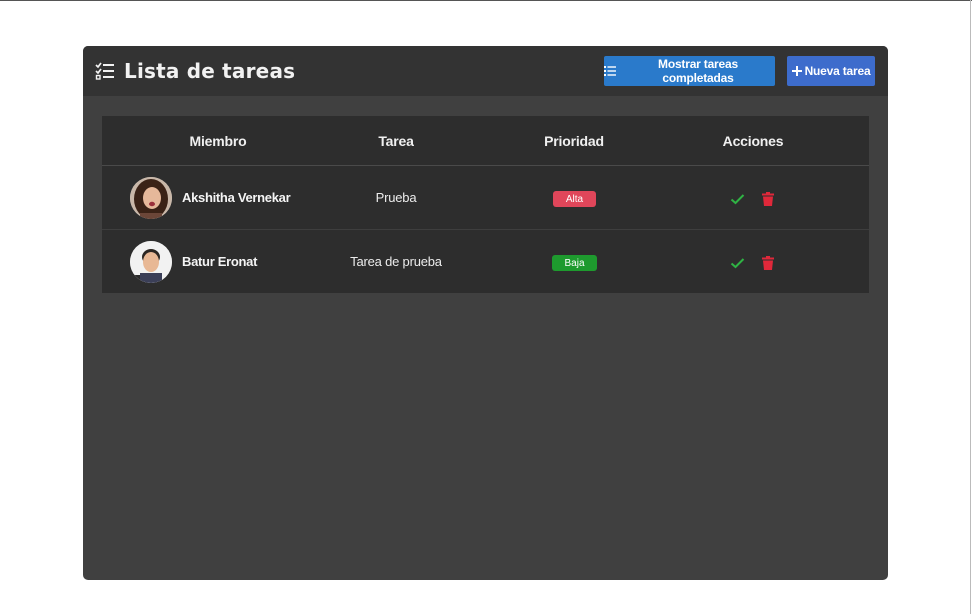 This screenshot has height=614, width=972. Describe the element at coordinates (220, 261) in the screenshot. I see `member-name: Batur Eronat` at that location.